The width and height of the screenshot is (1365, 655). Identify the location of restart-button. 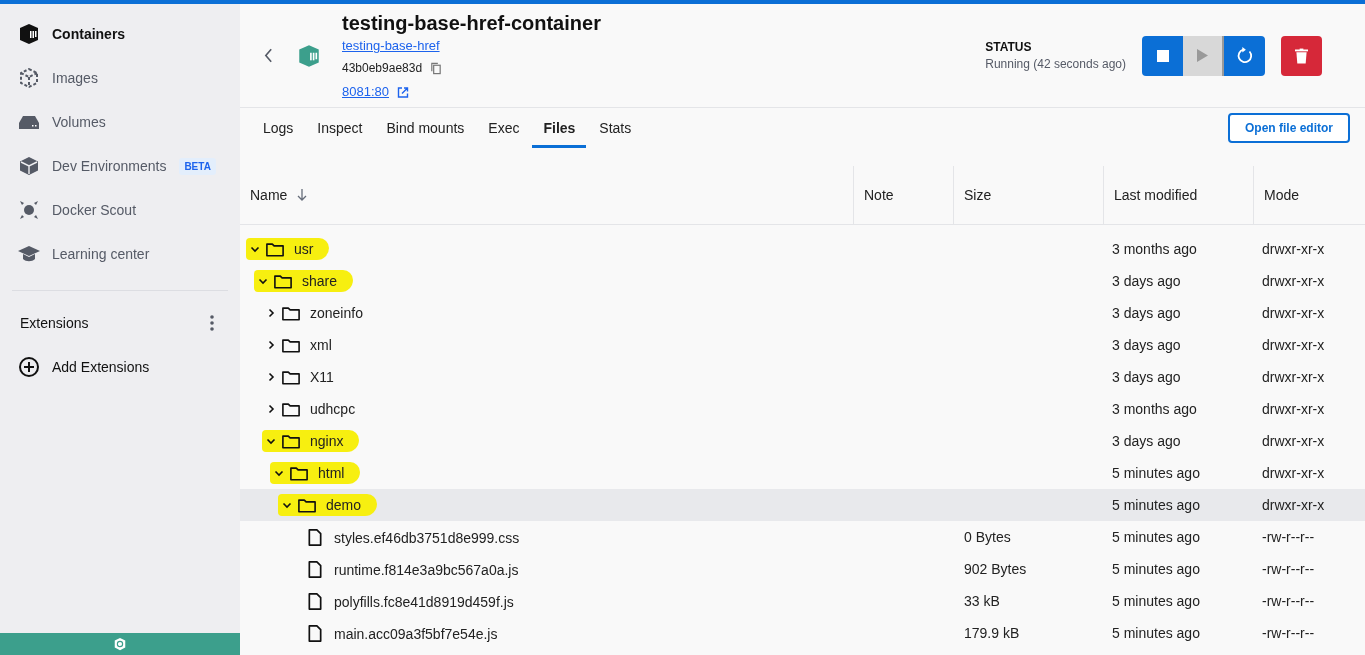
(1244, 55).